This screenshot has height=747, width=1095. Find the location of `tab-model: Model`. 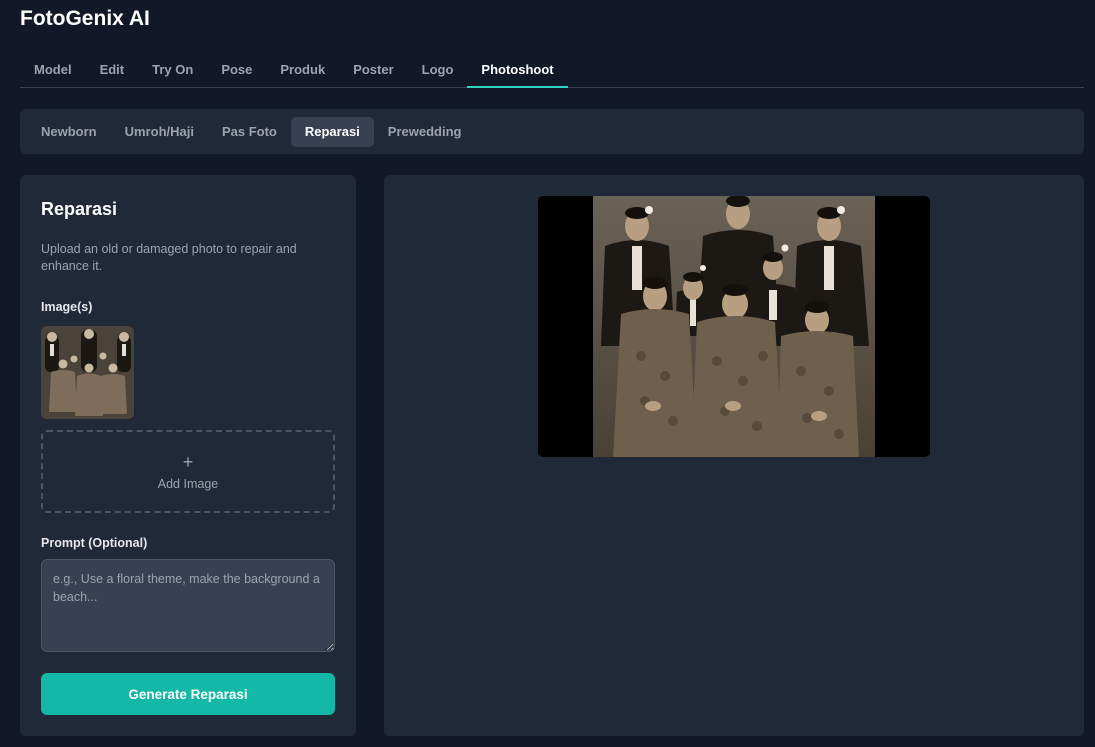

tab-model: Model is located at coordinates (53, 70).